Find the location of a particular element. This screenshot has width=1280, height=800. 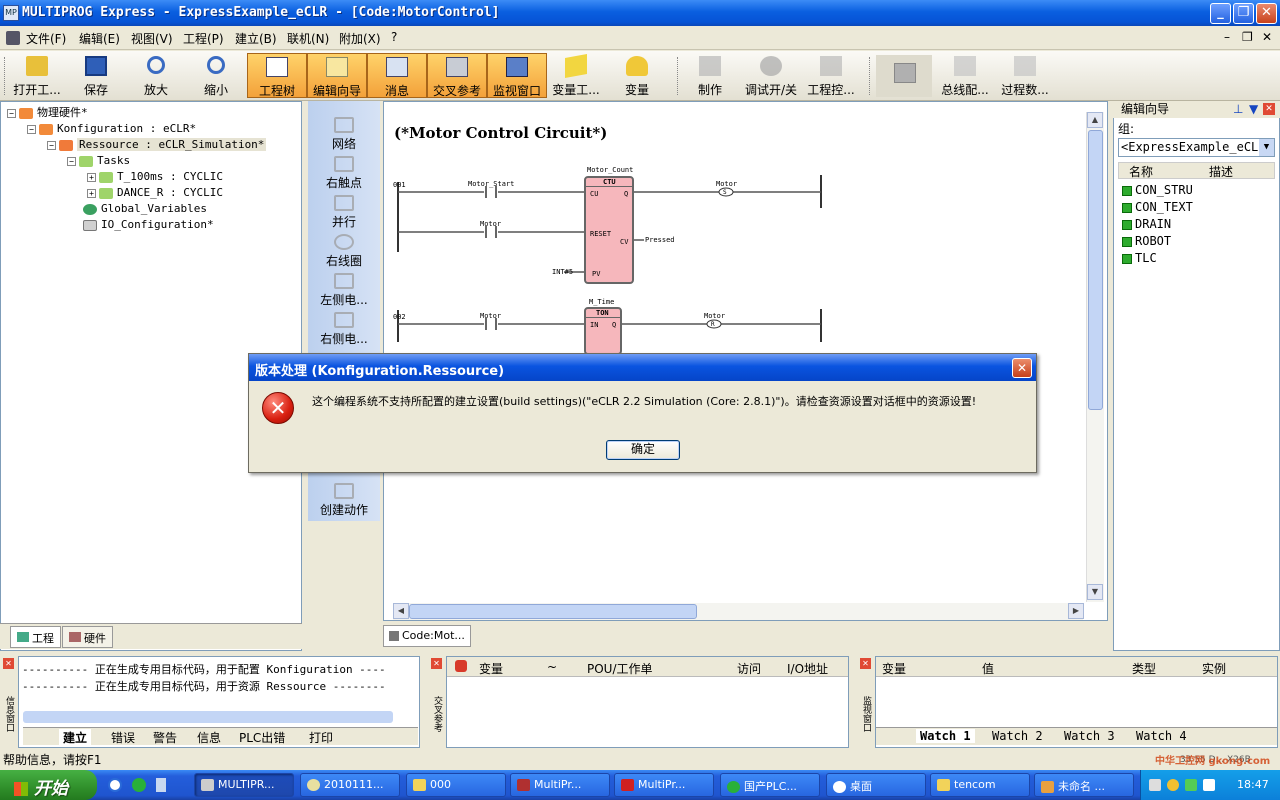

project-tree-toggle: 工程树 is located at coordinates (277, 75).